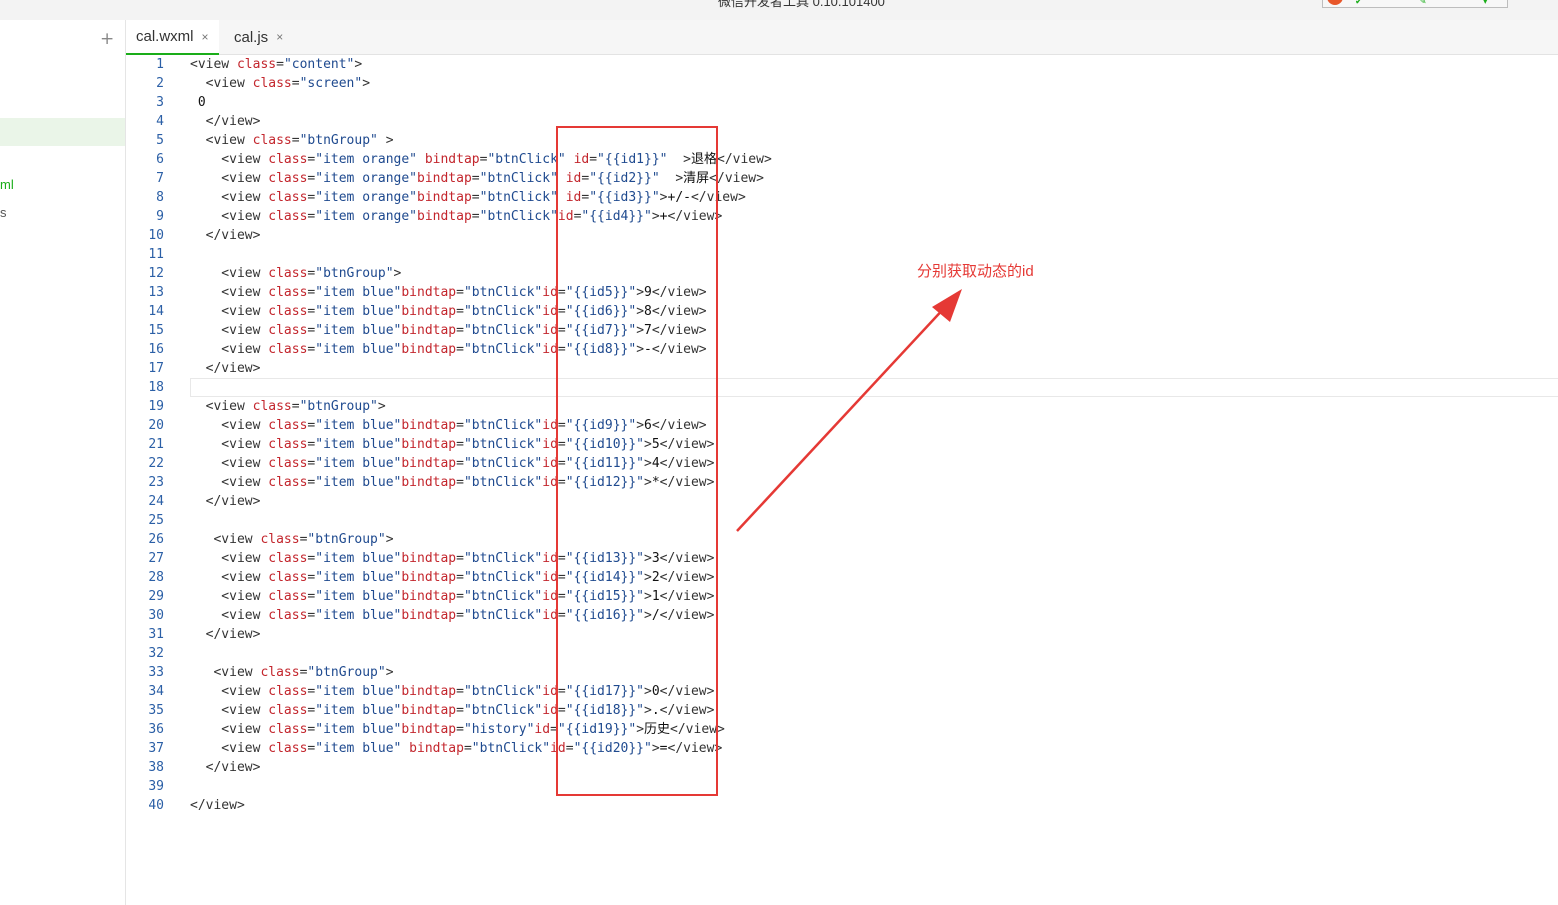 Image resolution: width=1558 pixels, height=905 pixels. Describe the element at coordinates (842, 805) in the screenshot. I see `code-line: 40 </view>` at that location.